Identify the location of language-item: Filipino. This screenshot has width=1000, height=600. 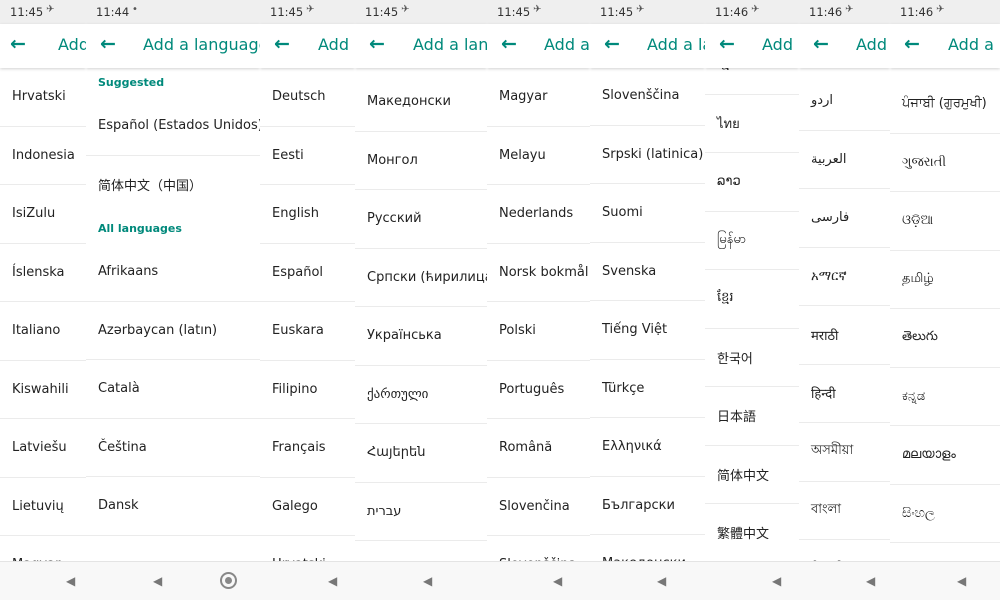
(307, 390).